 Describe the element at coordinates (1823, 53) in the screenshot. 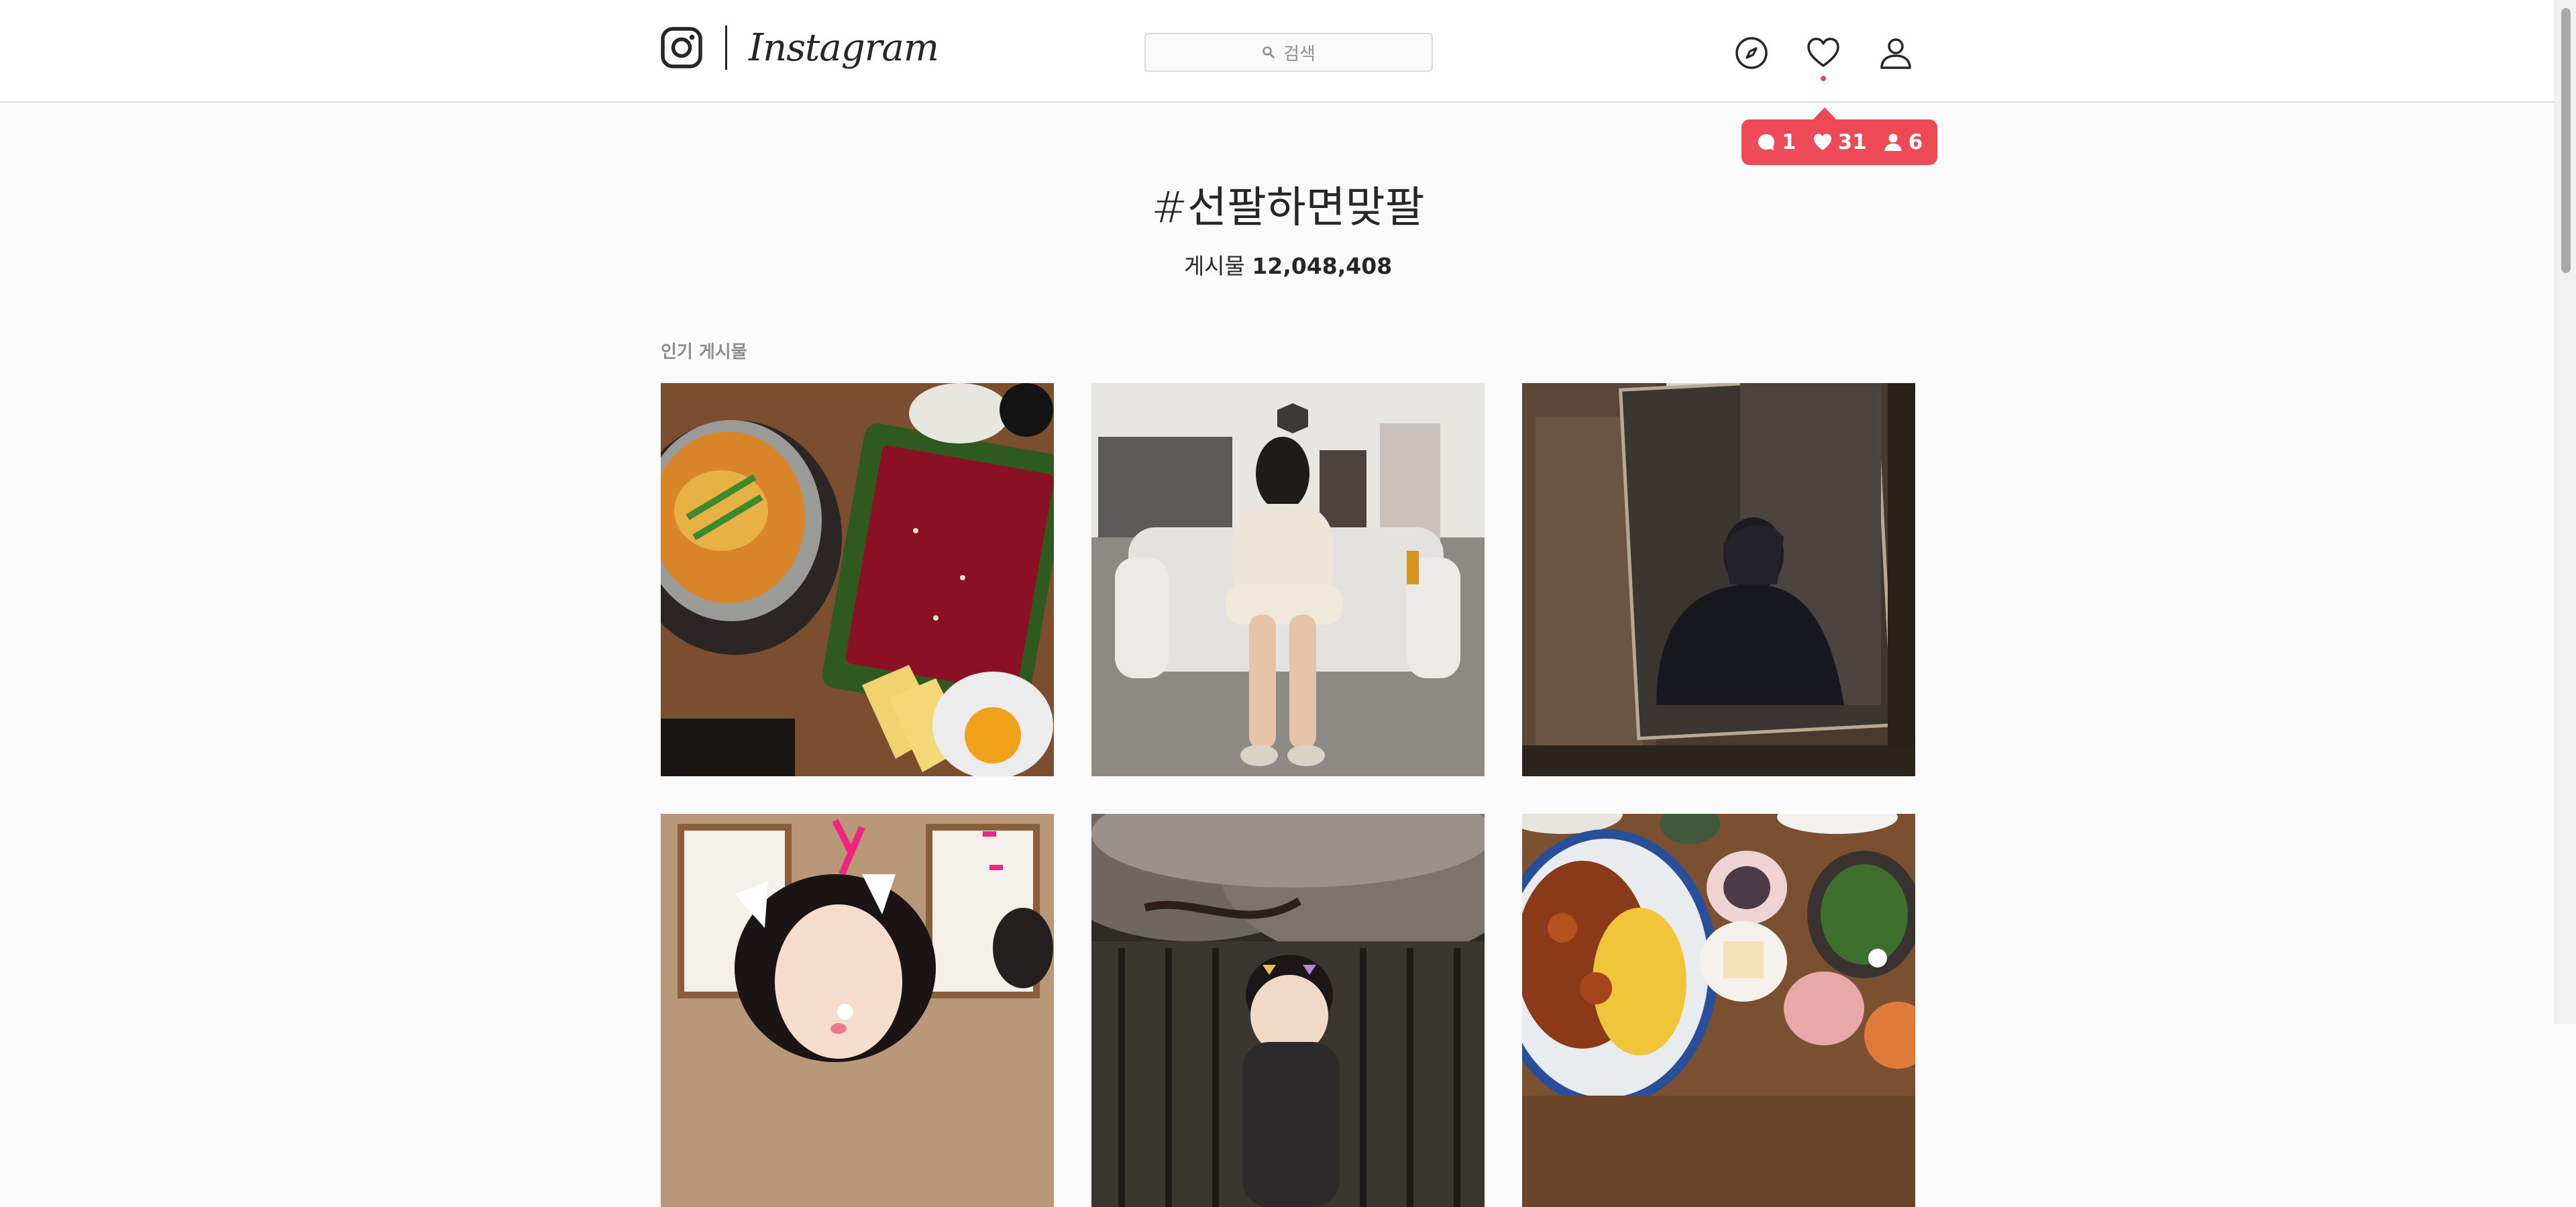

I see `heart-icon` at that location.